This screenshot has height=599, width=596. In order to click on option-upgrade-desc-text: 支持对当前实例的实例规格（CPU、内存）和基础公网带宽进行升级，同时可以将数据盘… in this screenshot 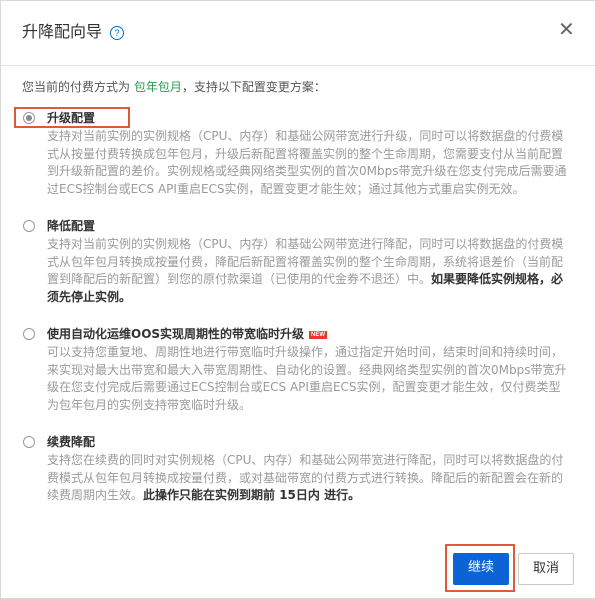, I will do `click(307, 162)`.